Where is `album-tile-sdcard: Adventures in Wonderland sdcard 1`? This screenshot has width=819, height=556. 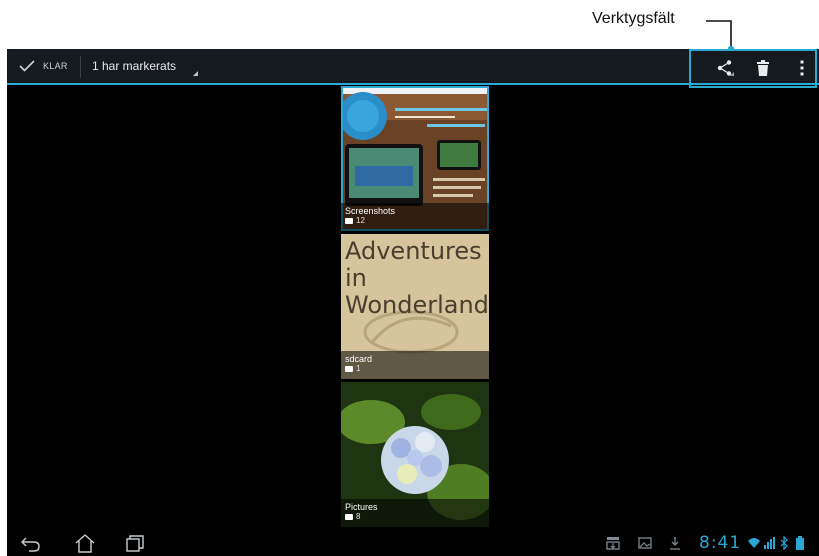
album-tile-sdcard: Adventures in Wonderland sdcard 1 is located at coordinates (415, 306).